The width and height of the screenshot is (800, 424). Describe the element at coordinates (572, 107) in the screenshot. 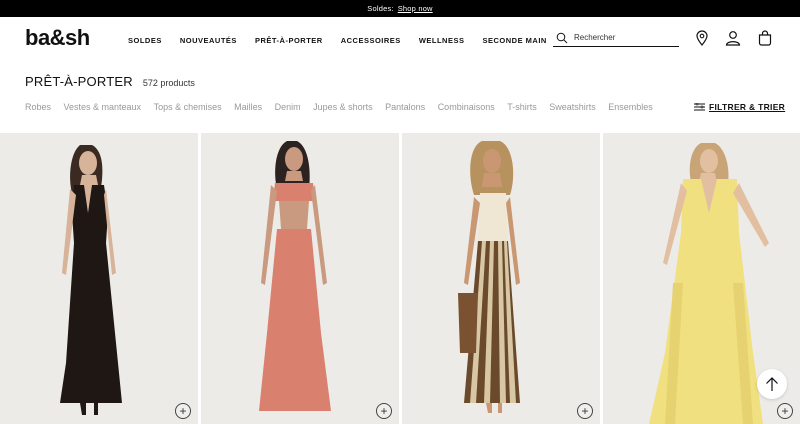

I see `category-sweatshirts: Sweatshirts` at that location.